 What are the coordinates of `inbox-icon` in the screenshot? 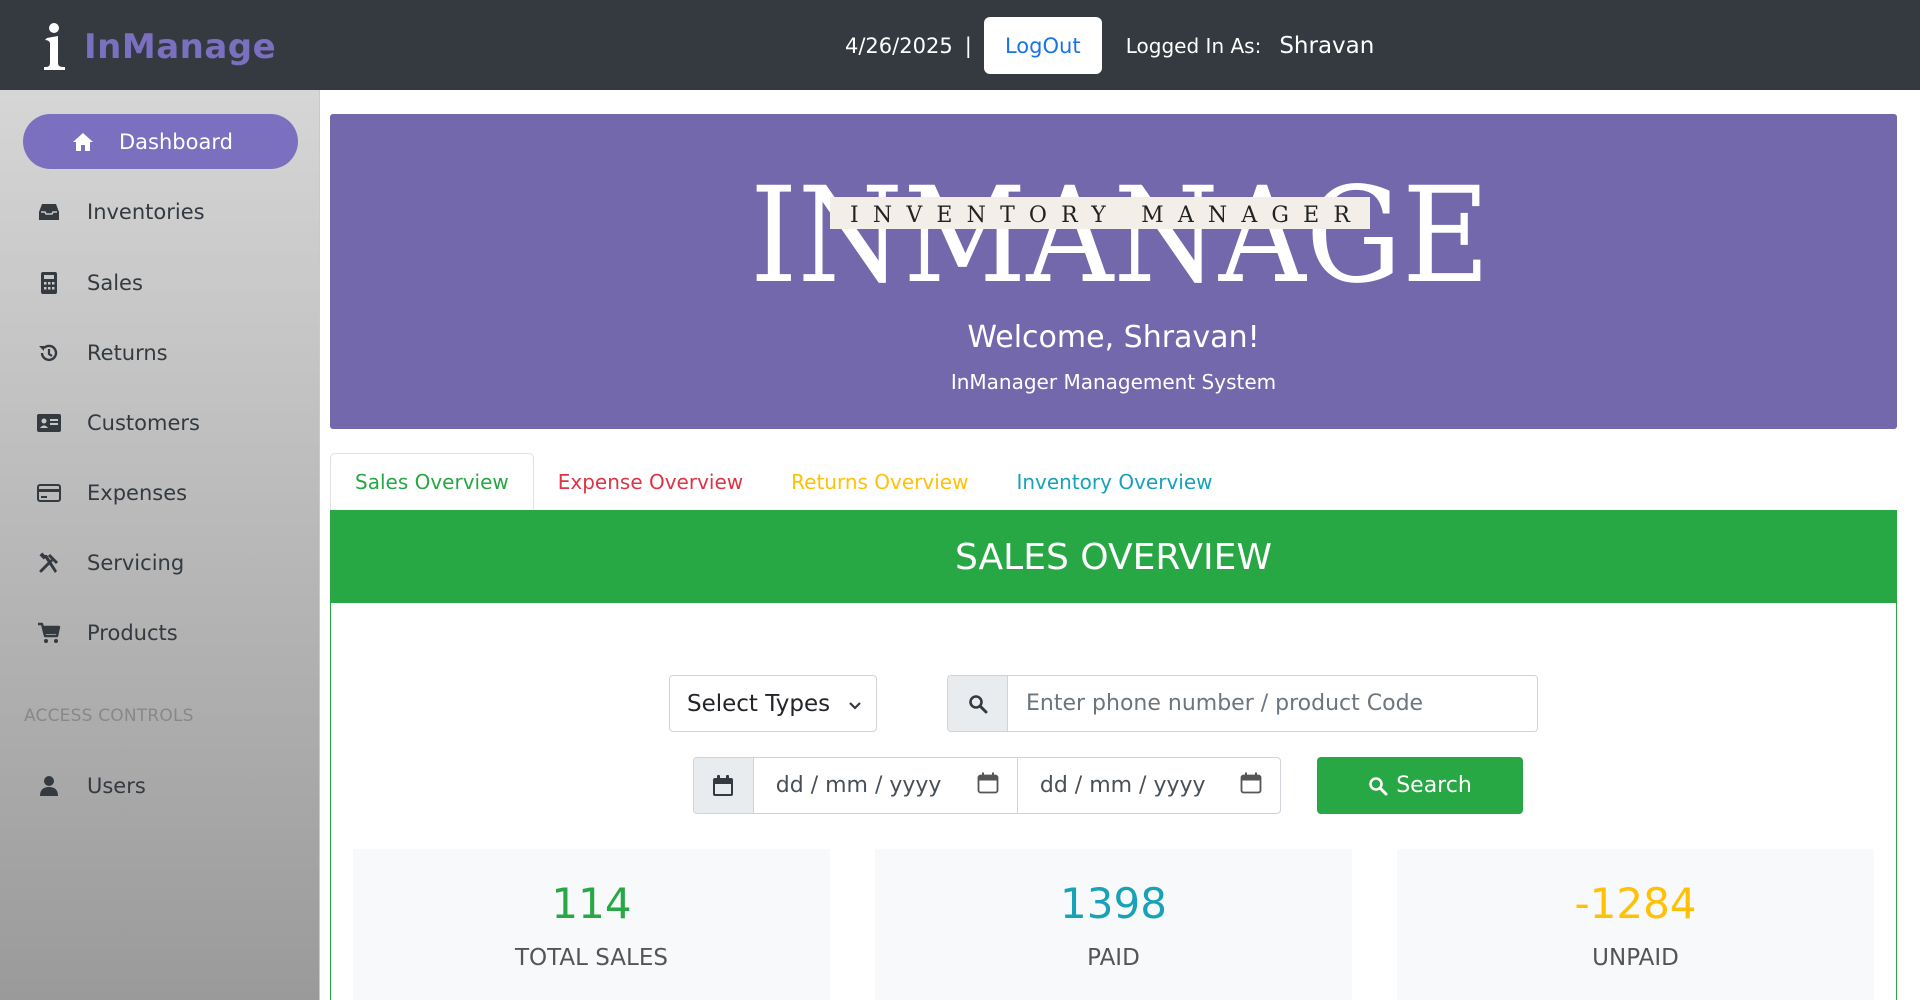 It's located at (49, 212).